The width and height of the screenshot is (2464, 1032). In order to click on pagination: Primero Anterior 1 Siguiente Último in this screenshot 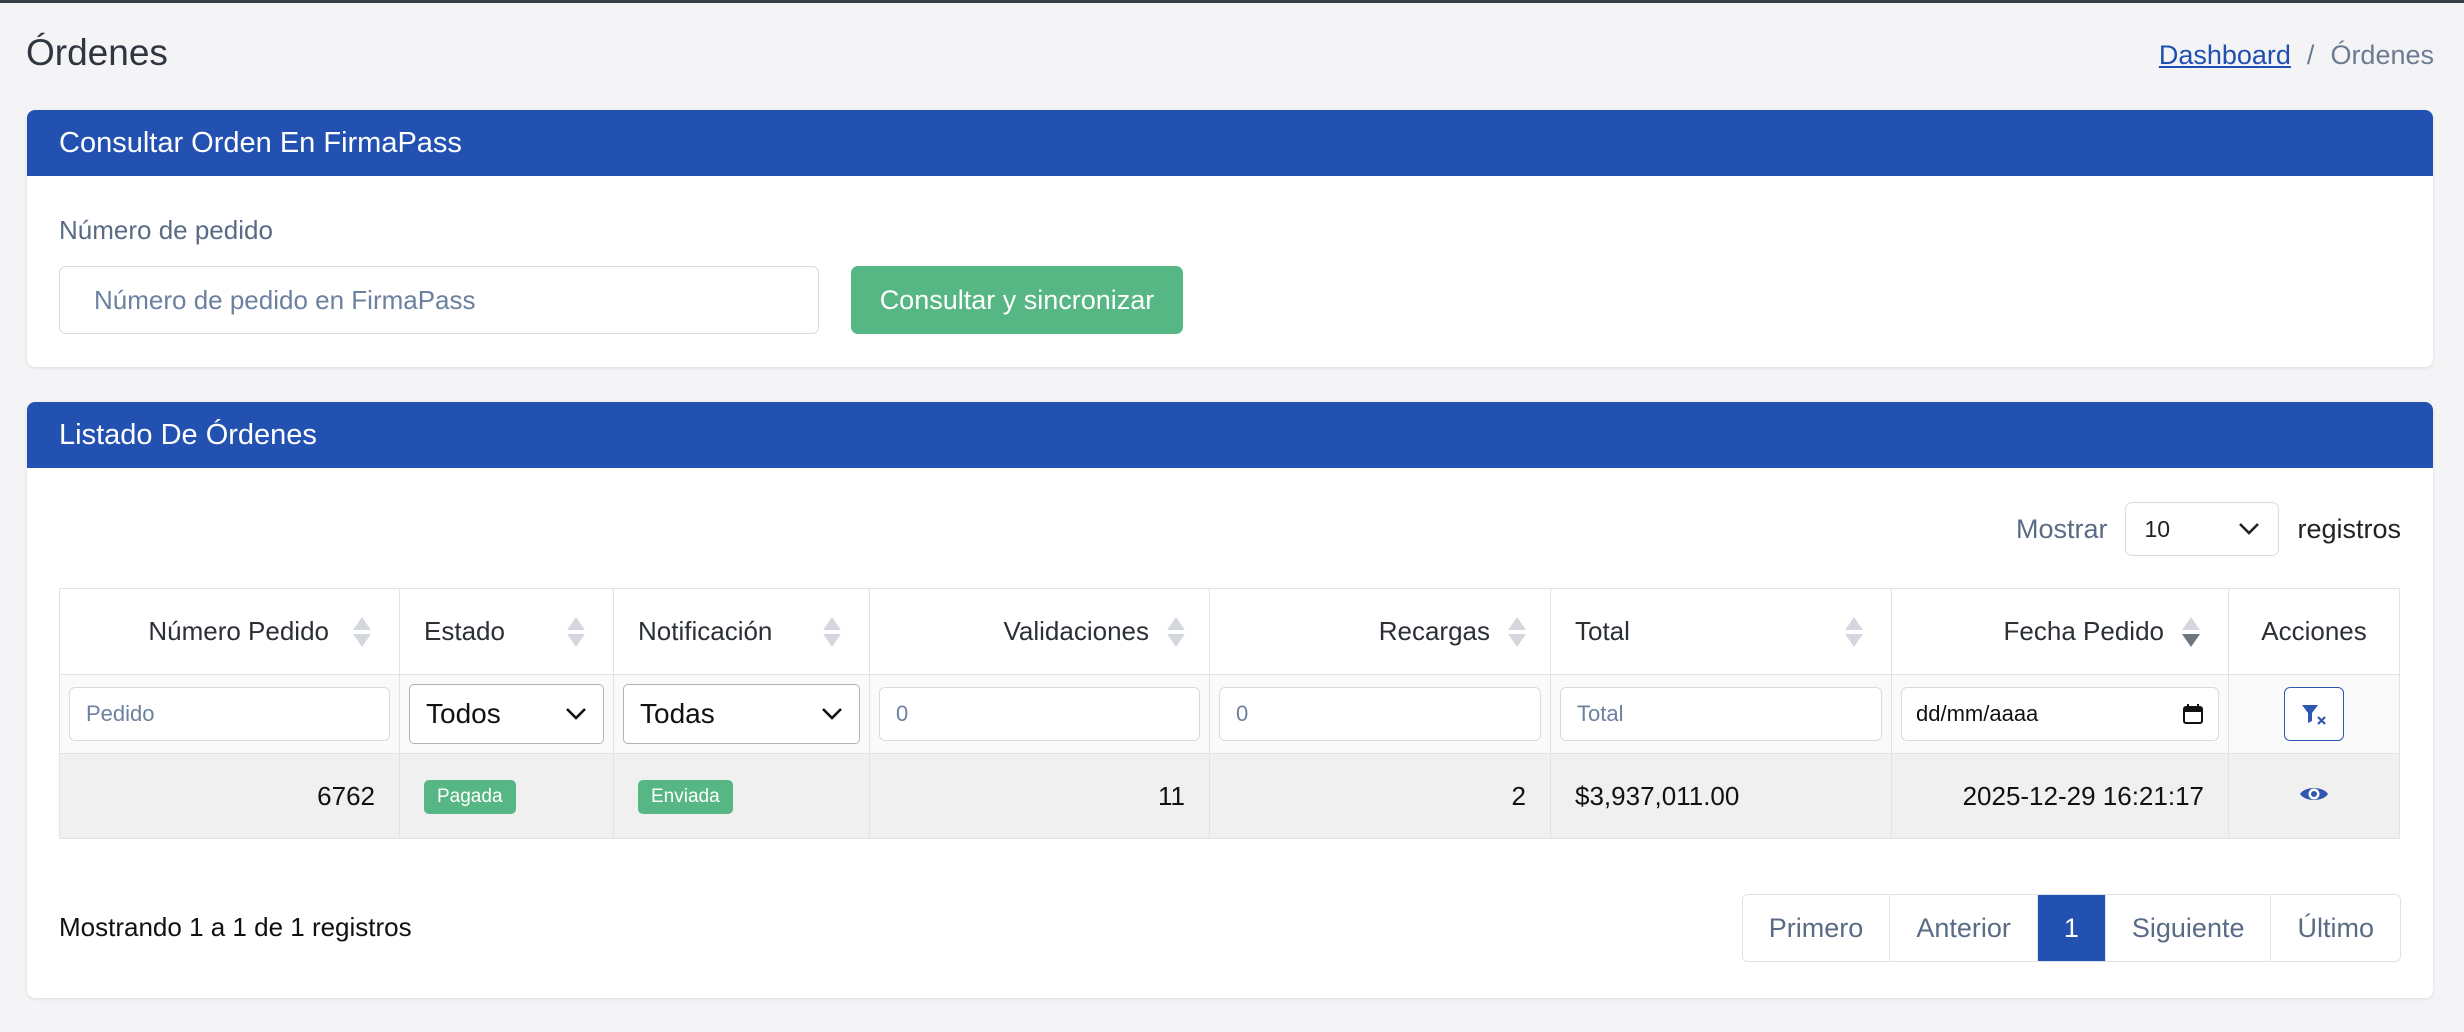, I will do `click(2071, 928)`.